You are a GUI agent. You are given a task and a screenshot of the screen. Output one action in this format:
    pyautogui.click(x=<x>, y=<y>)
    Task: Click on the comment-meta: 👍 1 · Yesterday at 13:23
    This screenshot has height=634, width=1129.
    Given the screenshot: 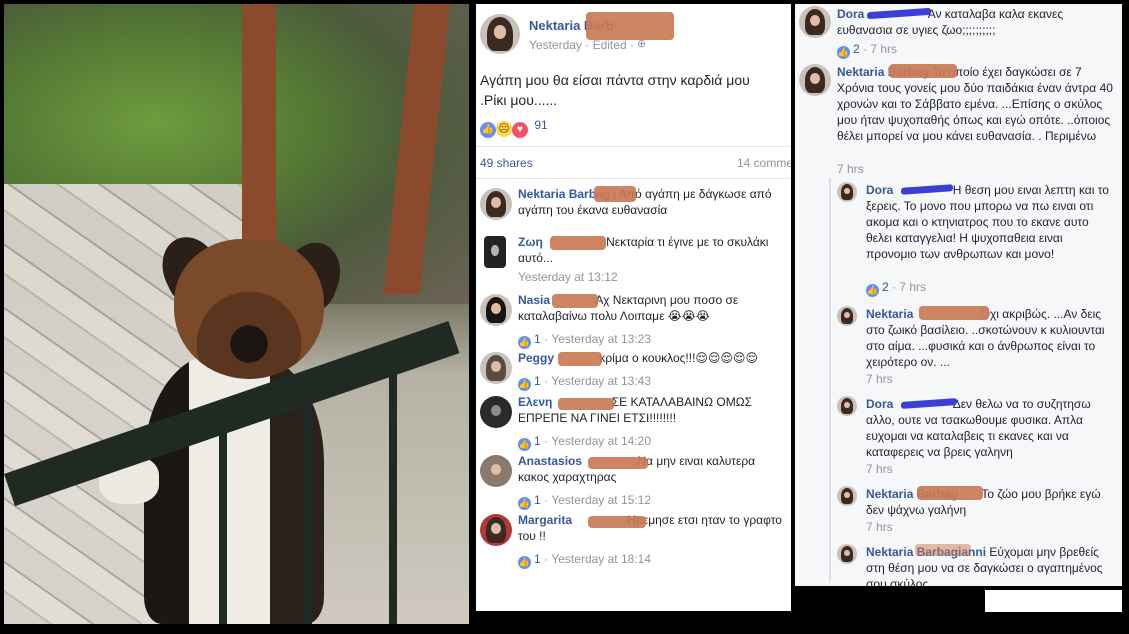 What is the action you would take?
    pyautogui.click(x=584, y=340)
    